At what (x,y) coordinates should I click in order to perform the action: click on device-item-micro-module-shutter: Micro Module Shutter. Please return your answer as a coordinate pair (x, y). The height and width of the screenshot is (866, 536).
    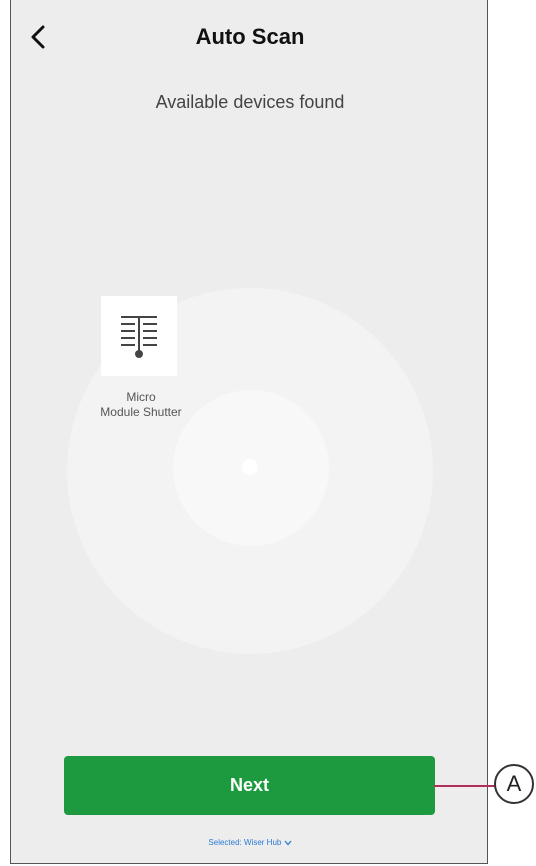
    Looking at the image, I should click on (141, 358).